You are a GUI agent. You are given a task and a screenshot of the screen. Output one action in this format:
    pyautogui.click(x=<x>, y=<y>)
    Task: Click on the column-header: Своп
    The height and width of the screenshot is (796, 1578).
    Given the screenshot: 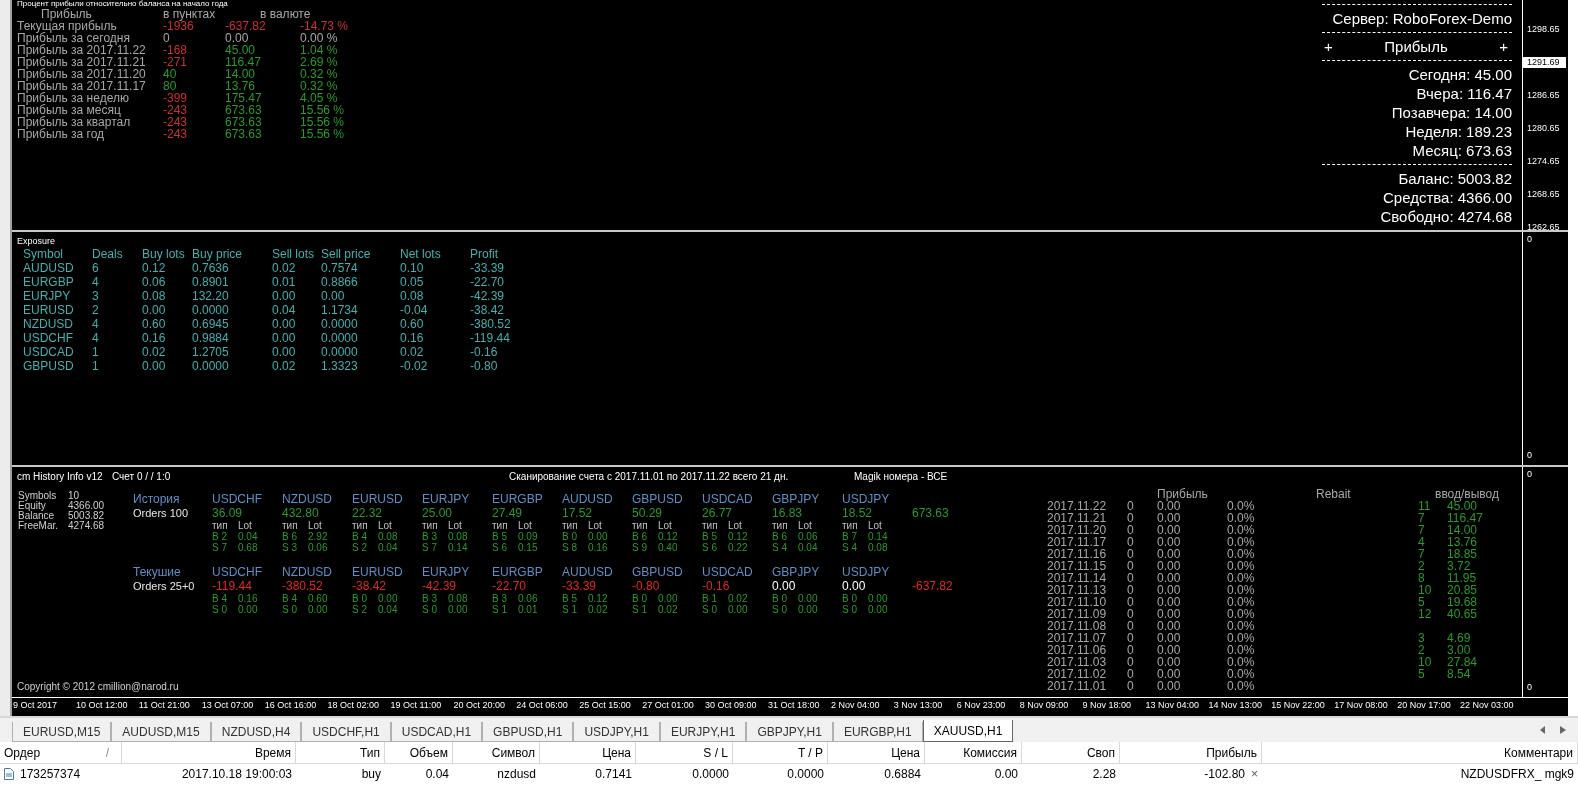 What is the action you would take?
    pyautogui.click(x=1071, y=753)
    